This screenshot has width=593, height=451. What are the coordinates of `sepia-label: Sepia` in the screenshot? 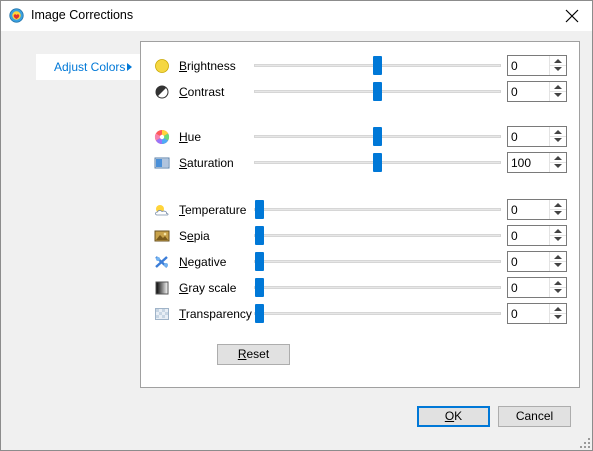 It's located at (194, 236).